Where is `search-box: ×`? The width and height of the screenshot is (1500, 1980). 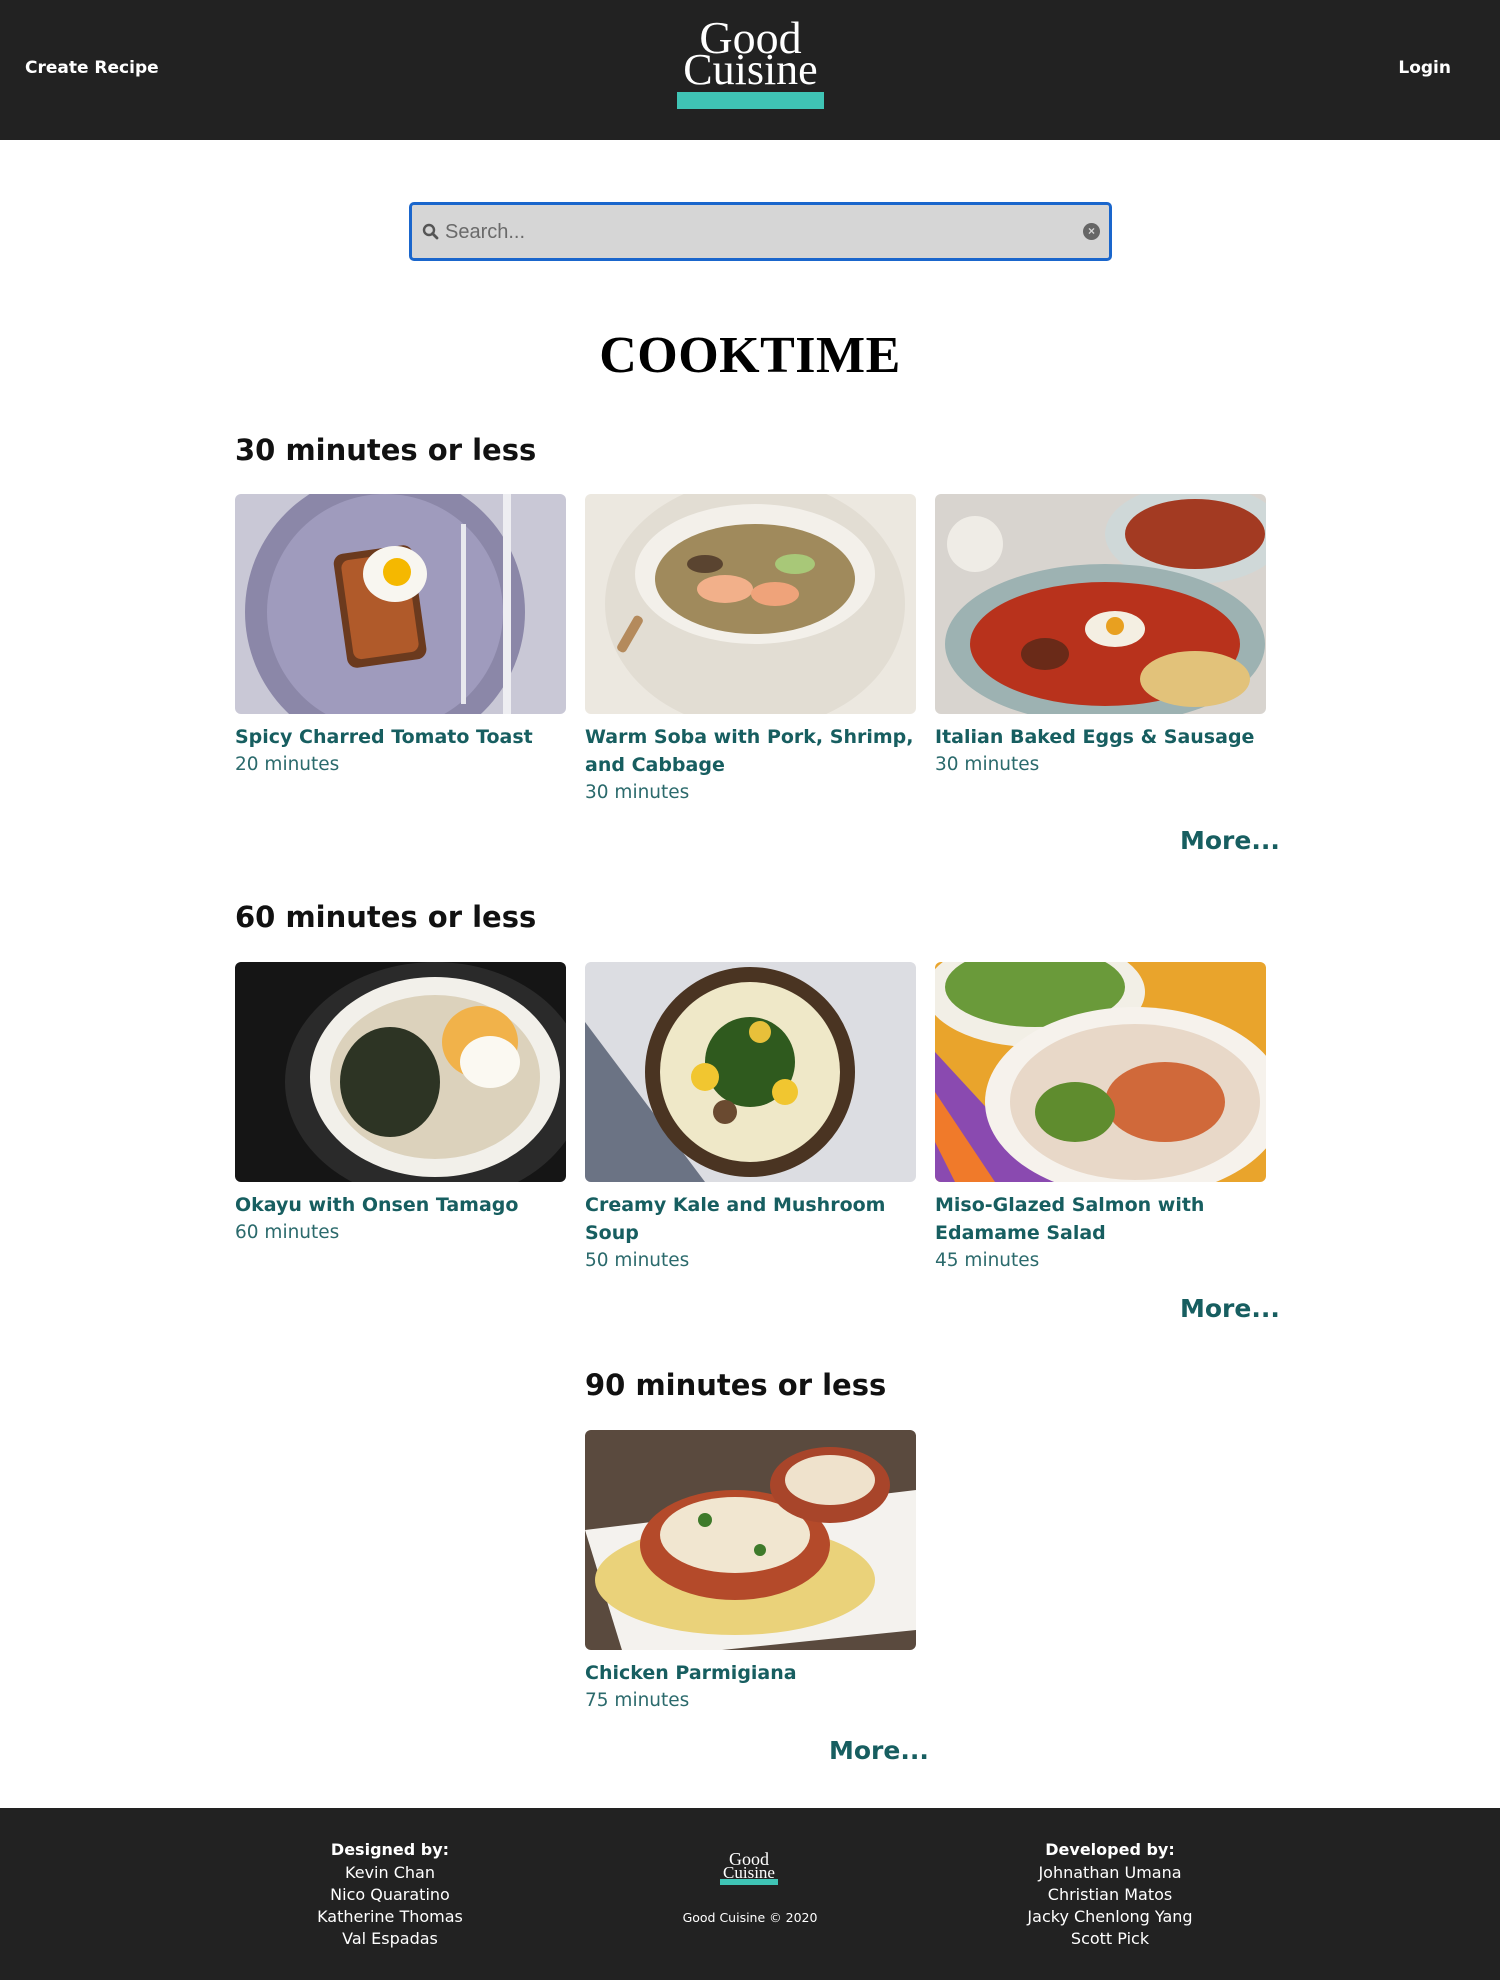 search-box: × is located at coordinates (760, 231).